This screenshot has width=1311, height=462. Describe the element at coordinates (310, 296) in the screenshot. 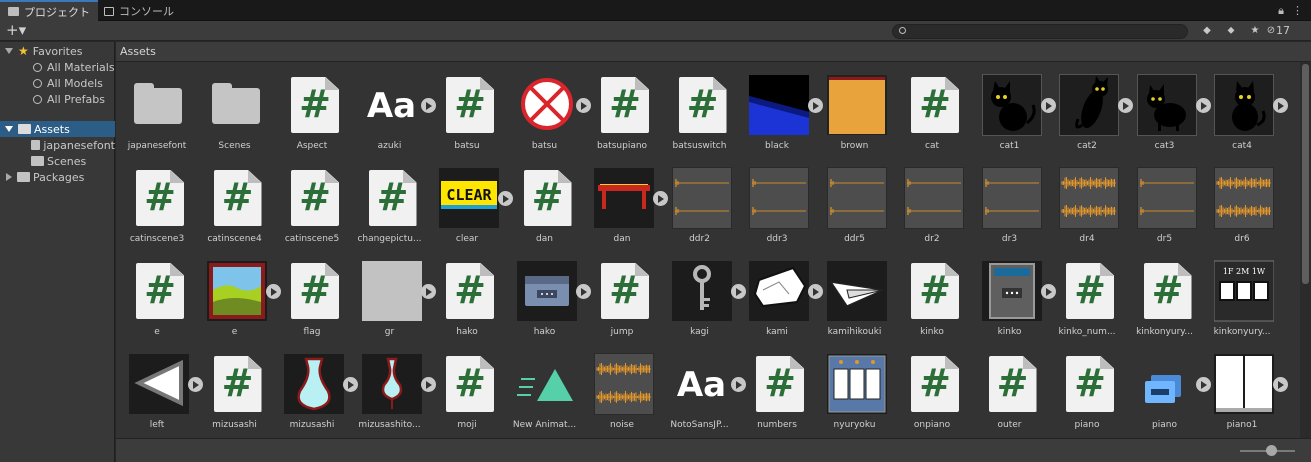

I see `asset-item: # flag` at that location.